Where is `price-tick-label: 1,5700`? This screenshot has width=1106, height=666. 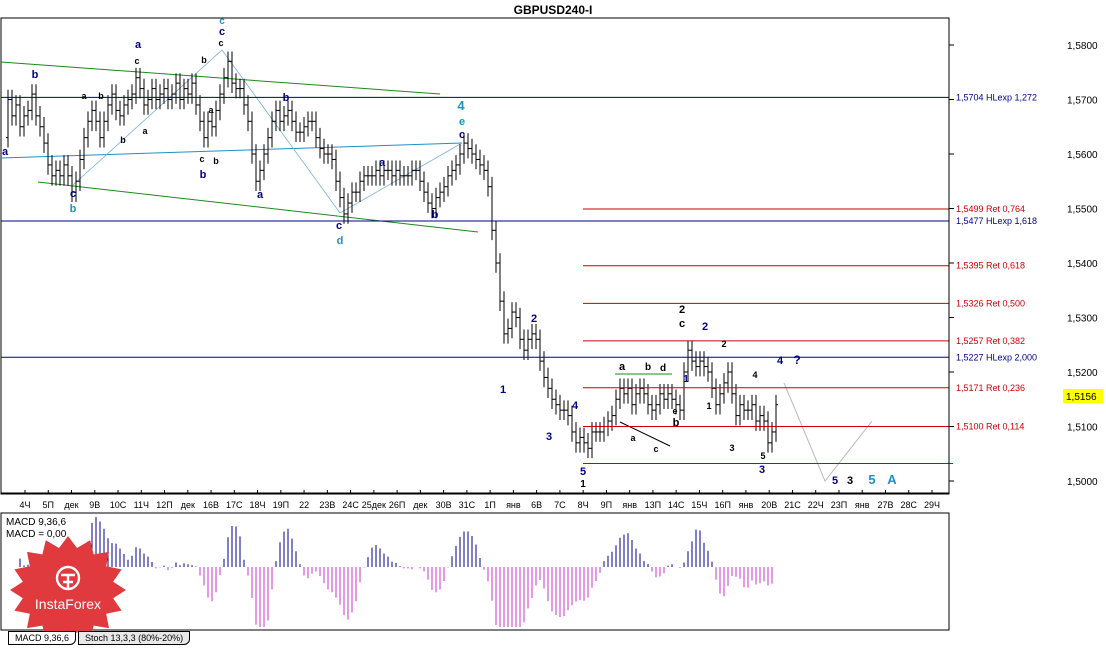 price-tick-label: 1,5700 is located at coordinates (1082, 101).